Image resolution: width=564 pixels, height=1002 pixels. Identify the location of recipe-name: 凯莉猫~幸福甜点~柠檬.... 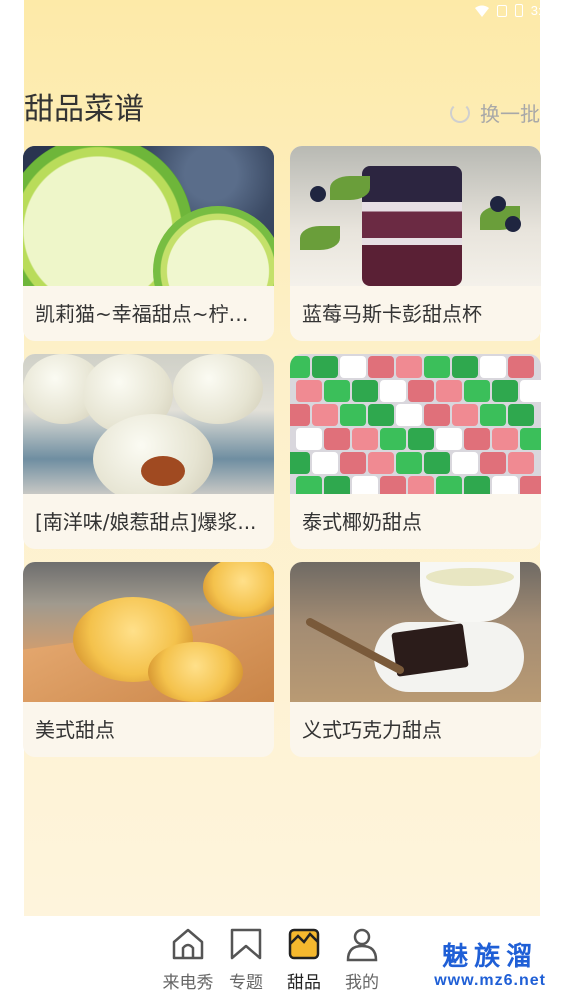
(151, 314).